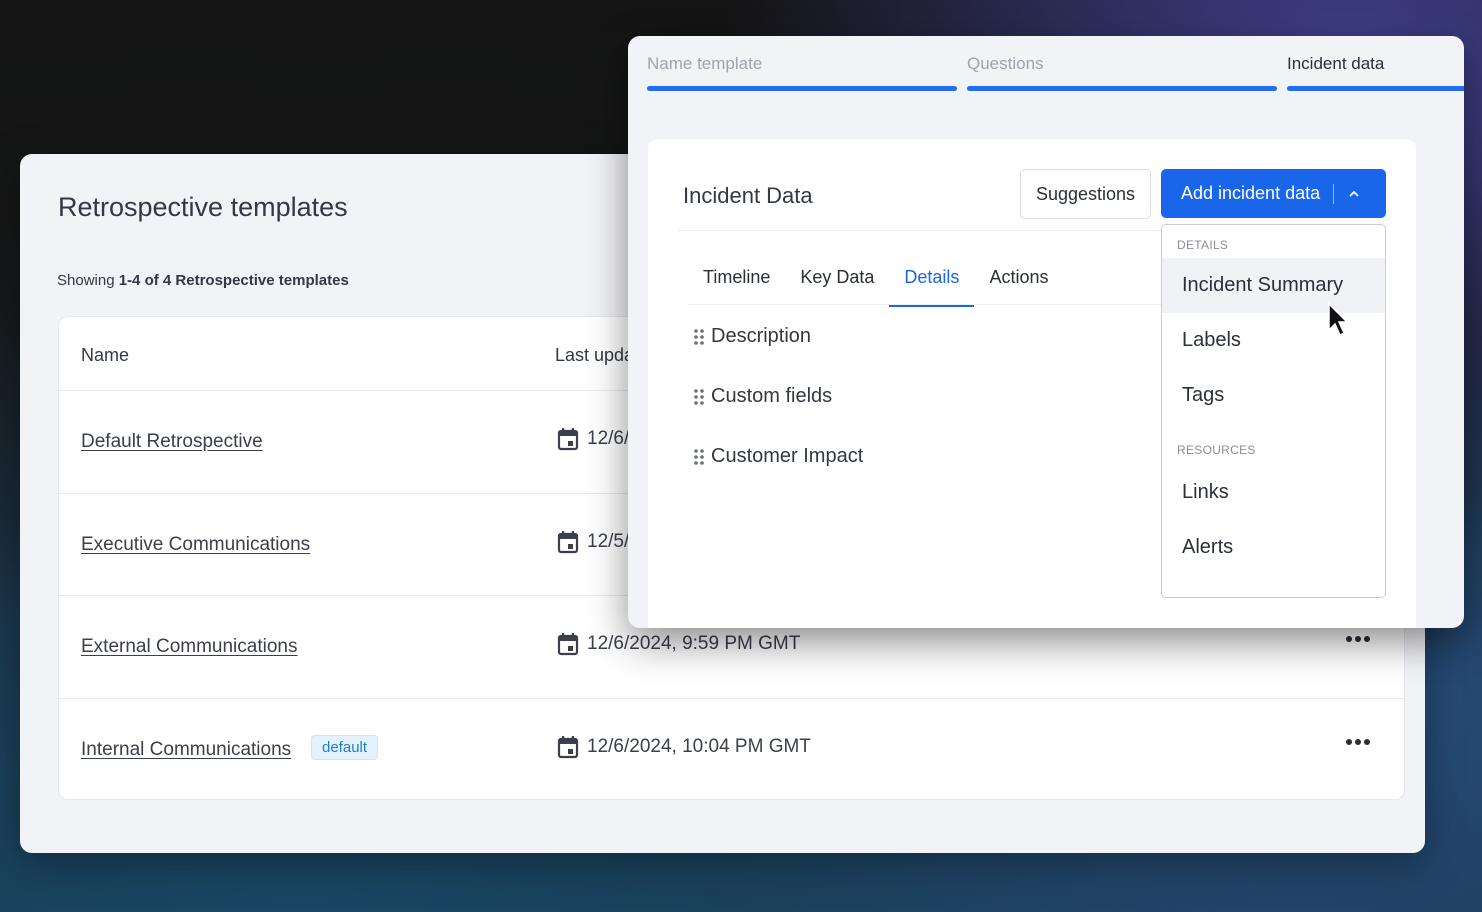 This screenshot has width=1482, height=912. What do you see at coordinates (802, 72) in the screenshot?
I see `step-name-template: Name template` at bounding box center [802, 72].